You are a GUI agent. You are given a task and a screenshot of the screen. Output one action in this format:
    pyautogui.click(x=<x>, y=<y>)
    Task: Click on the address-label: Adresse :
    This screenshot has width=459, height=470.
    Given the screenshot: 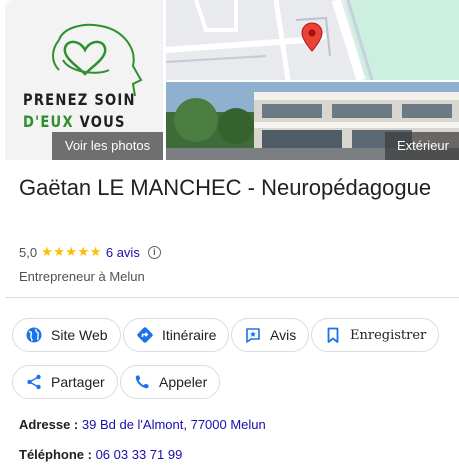 What is the action you would take?
    pyautogui.click(x=49, y=424)
    